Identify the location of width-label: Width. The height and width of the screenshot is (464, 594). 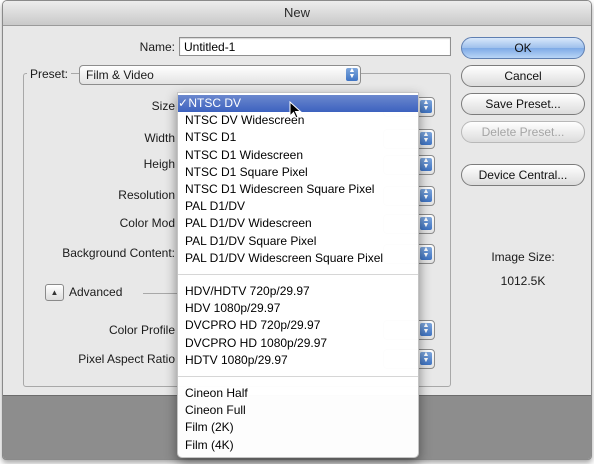
(159, 138).